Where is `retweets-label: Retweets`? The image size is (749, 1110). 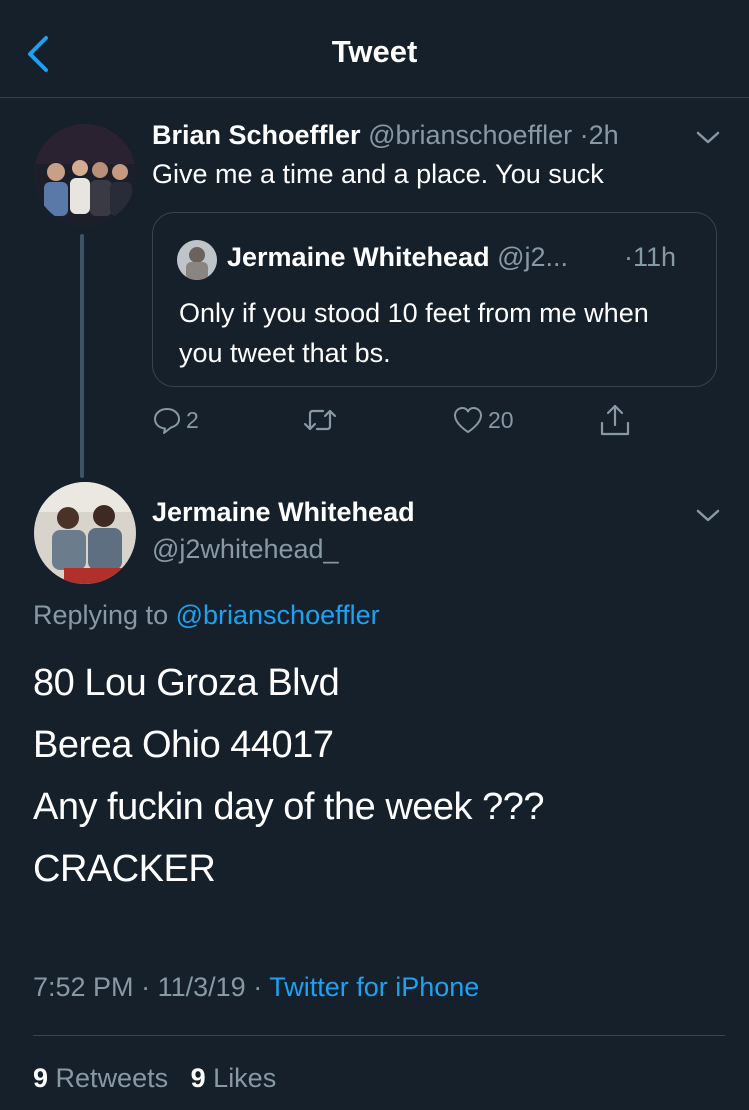 retweets-label: Retweets is located at coordinates (112, 1078).